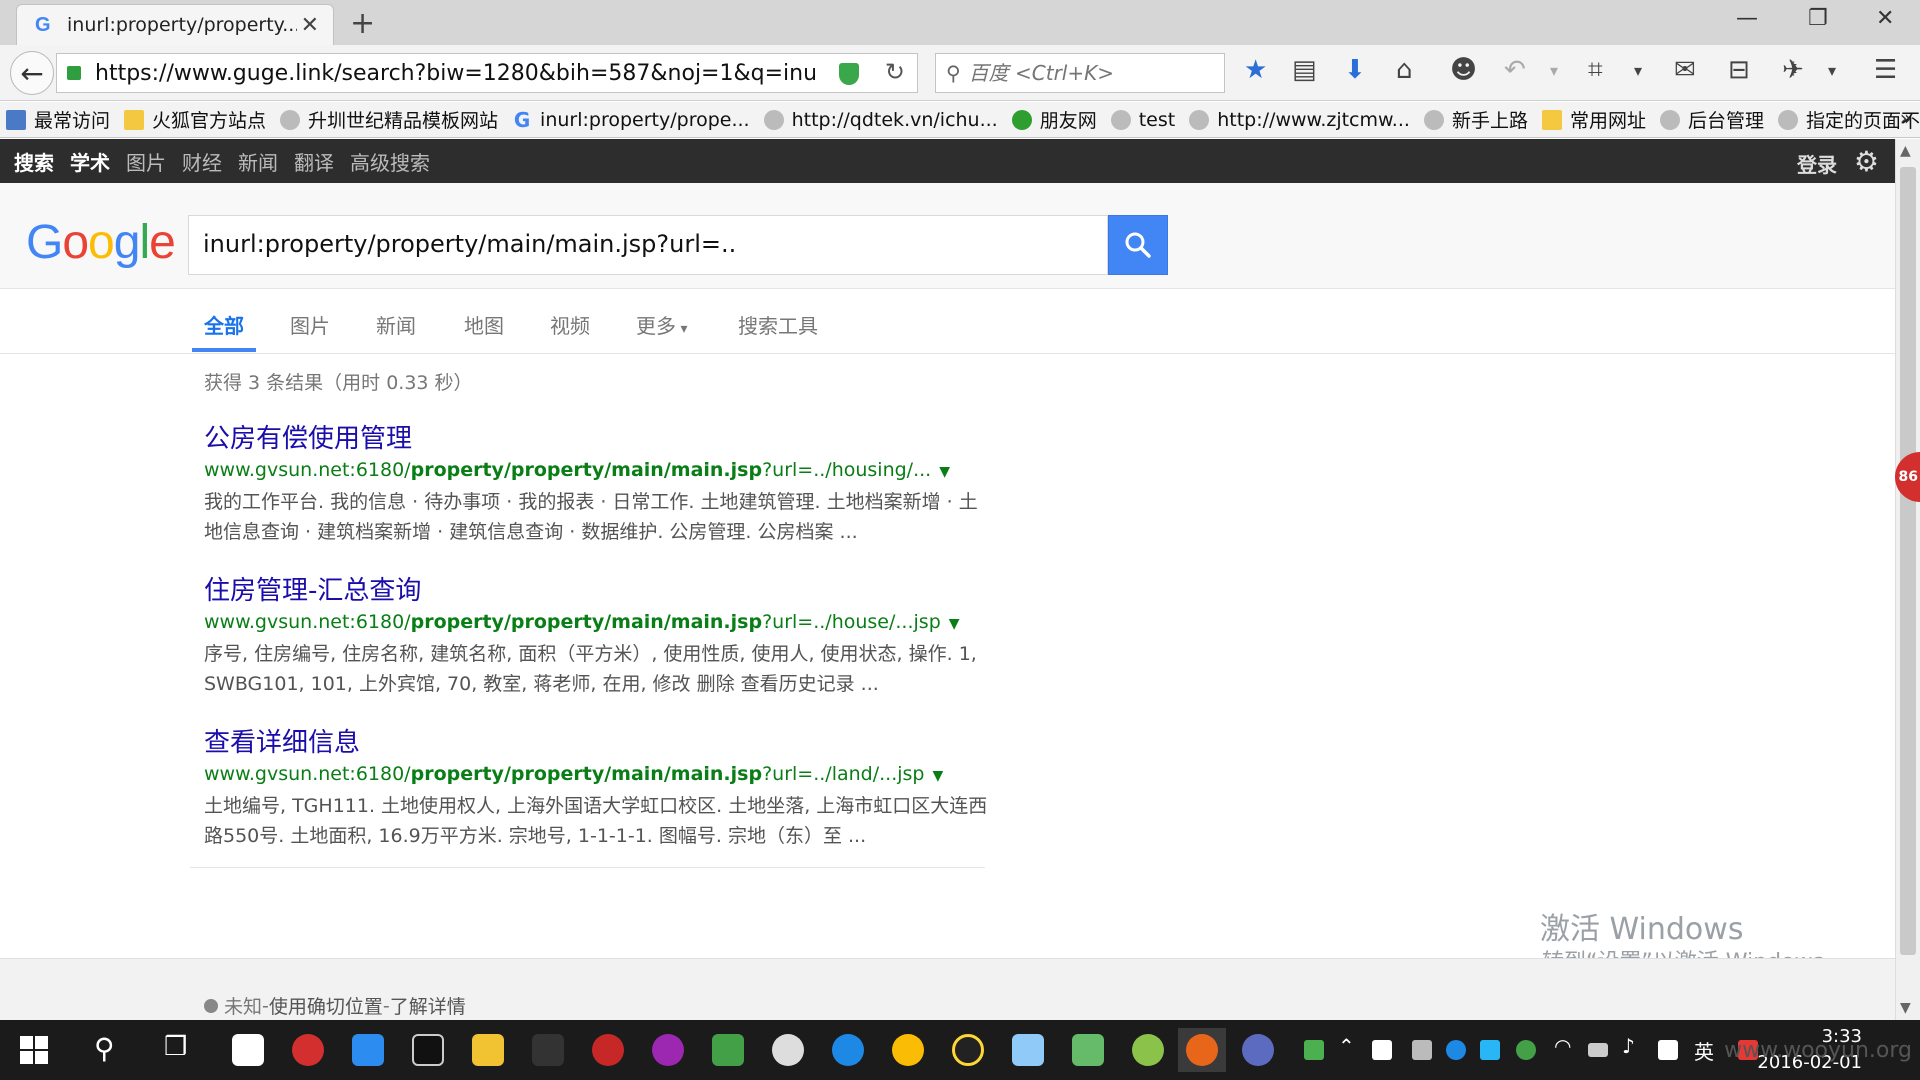 The width and height of the screenshot is (1920, 1080). Describe the element at coordinates (428, 1050) in the screenshot. I see `terminal-icon` at that location.